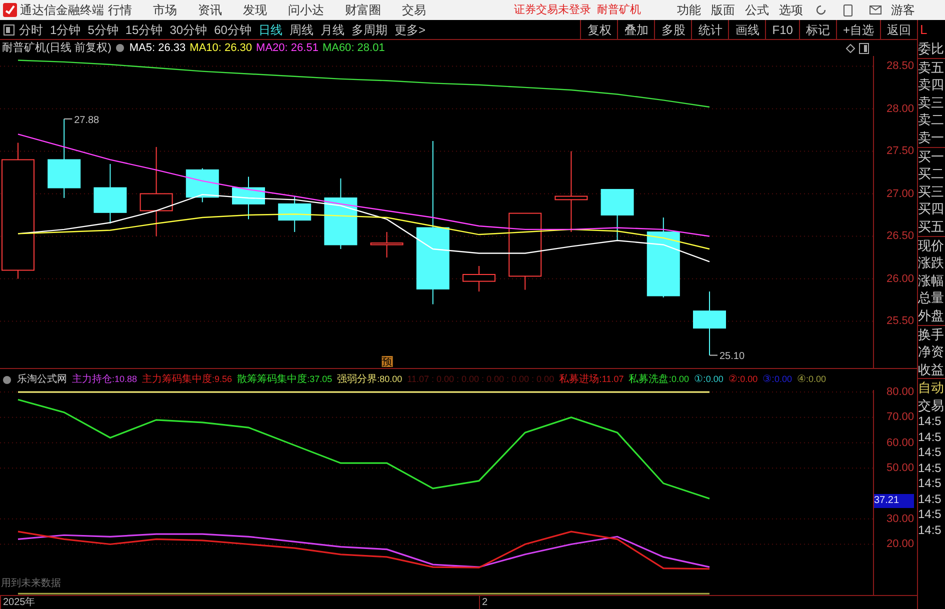  I want to click on ma-legend-value: : 26.51, so click(301, 48).